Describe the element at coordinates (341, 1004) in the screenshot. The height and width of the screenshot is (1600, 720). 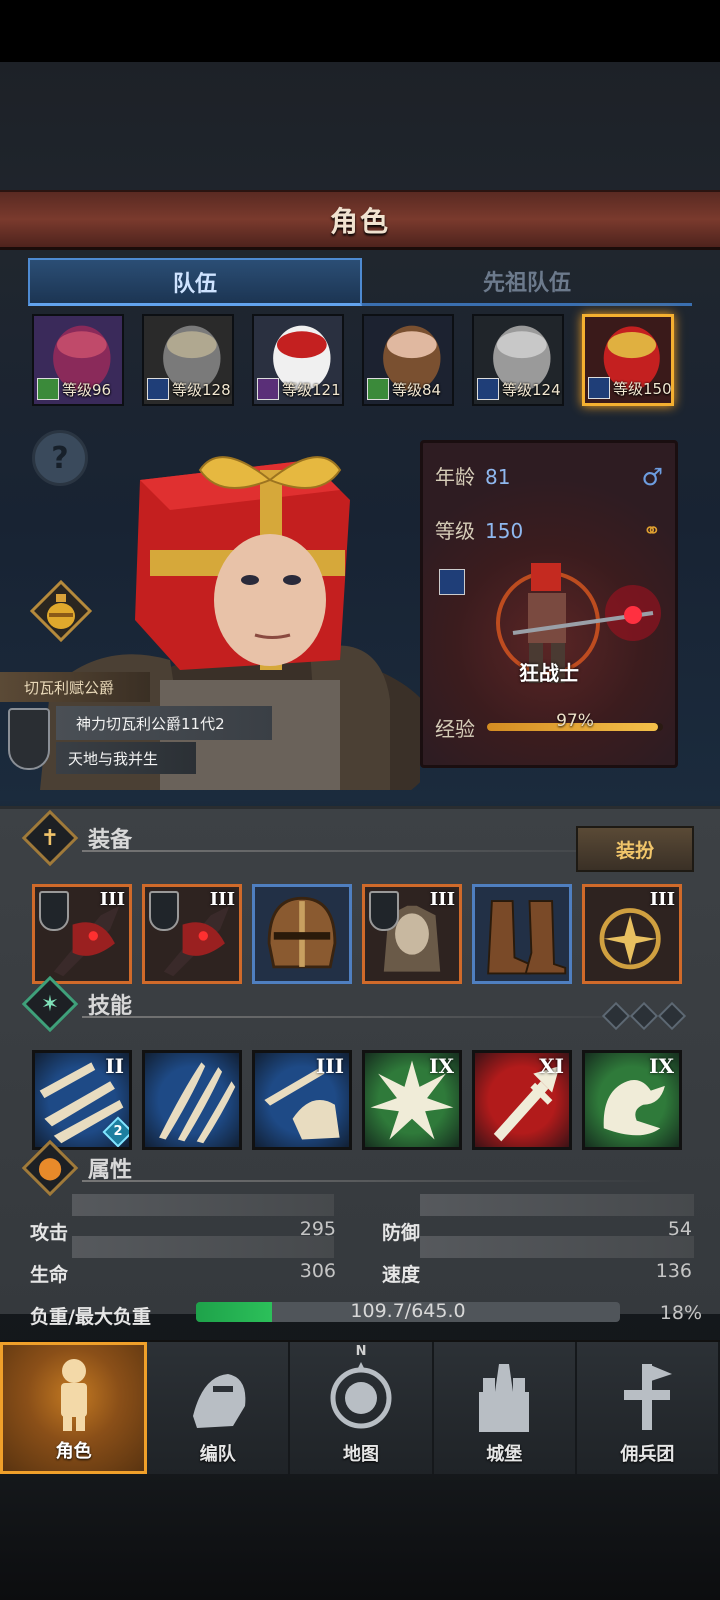
I see `skills-header: ✶ 技能` at that location.